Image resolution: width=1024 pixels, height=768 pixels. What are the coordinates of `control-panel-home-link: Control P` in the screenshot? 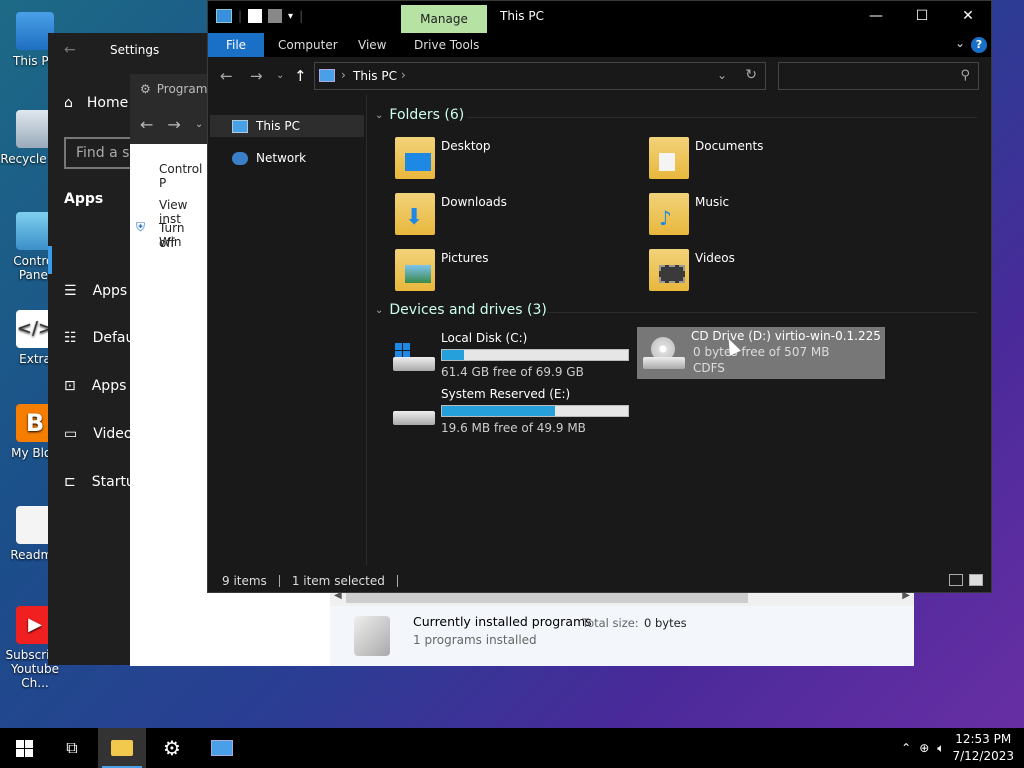 It's located at (183, 176).